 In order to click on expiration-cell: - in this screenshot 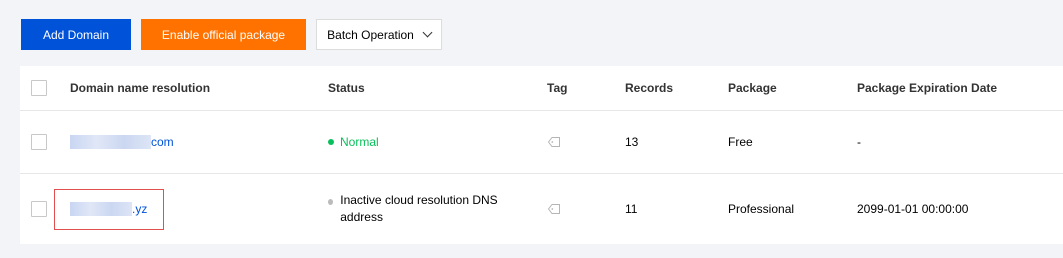, I will do `click(859, 142)`.